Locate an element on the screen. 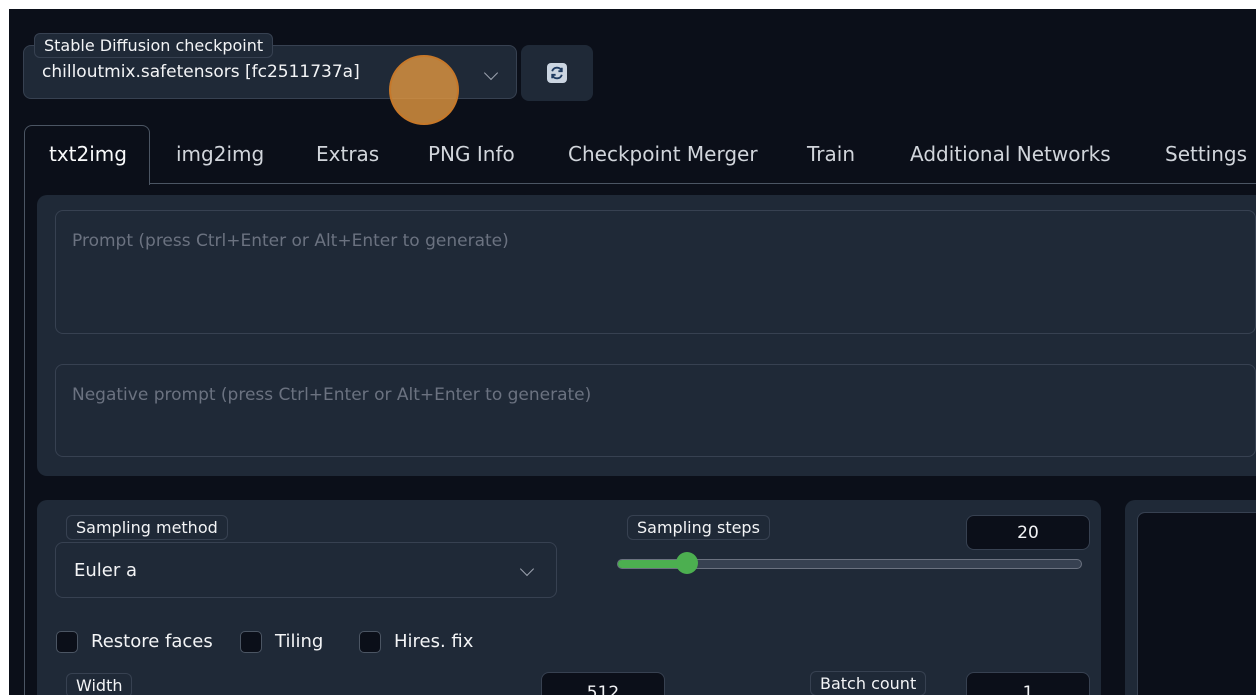 The height and width of the screenshot is (695, 1256). sampling-method-dropdown: Euler a is located at coordinates (306, 570).